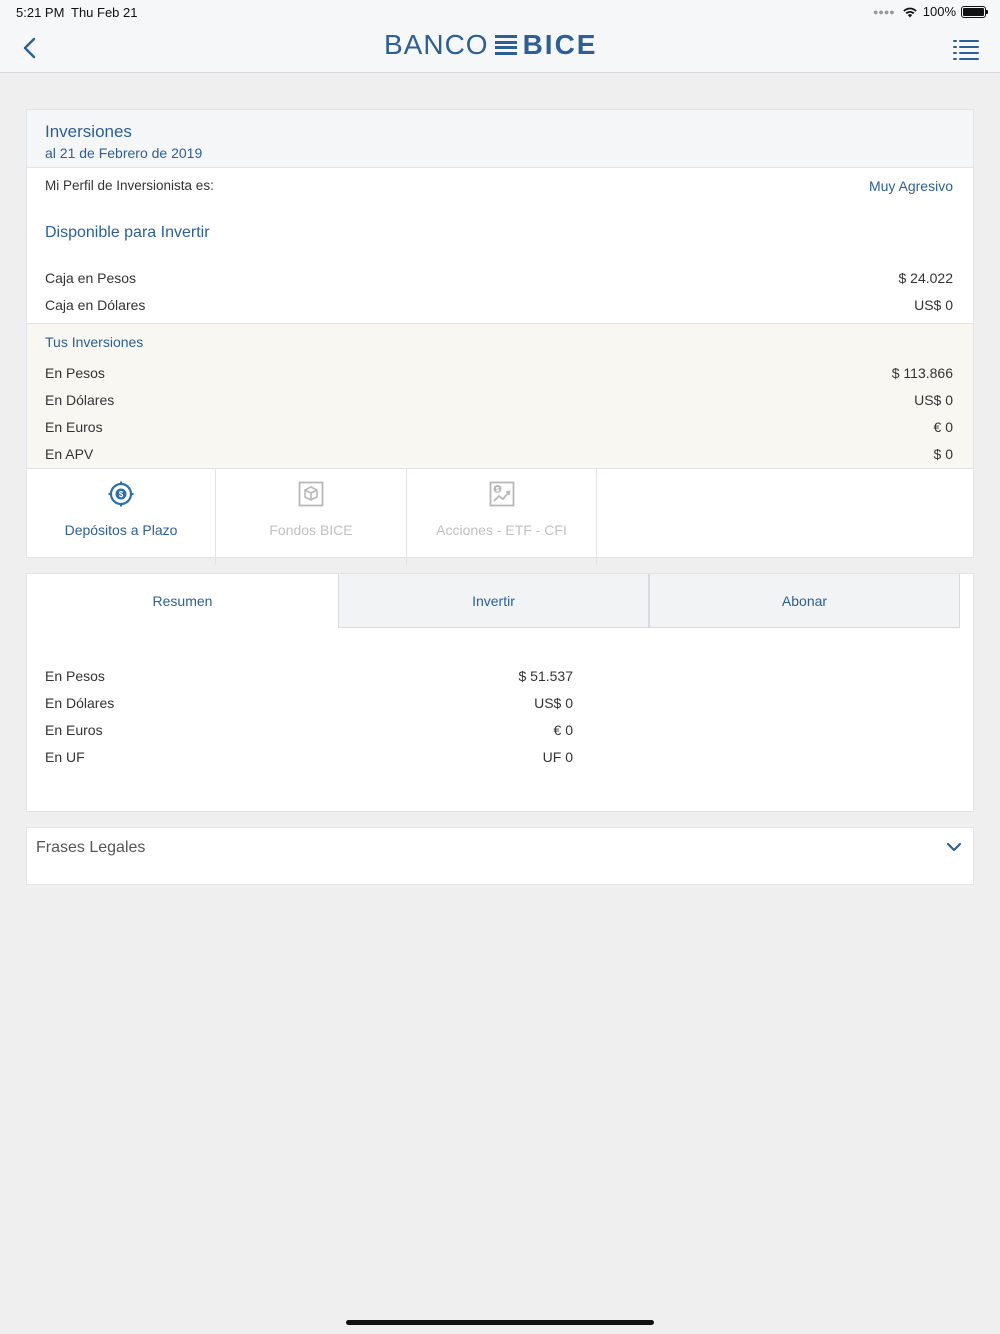  I want to click on status-right: ●●●● 100%, so click(930, 11).